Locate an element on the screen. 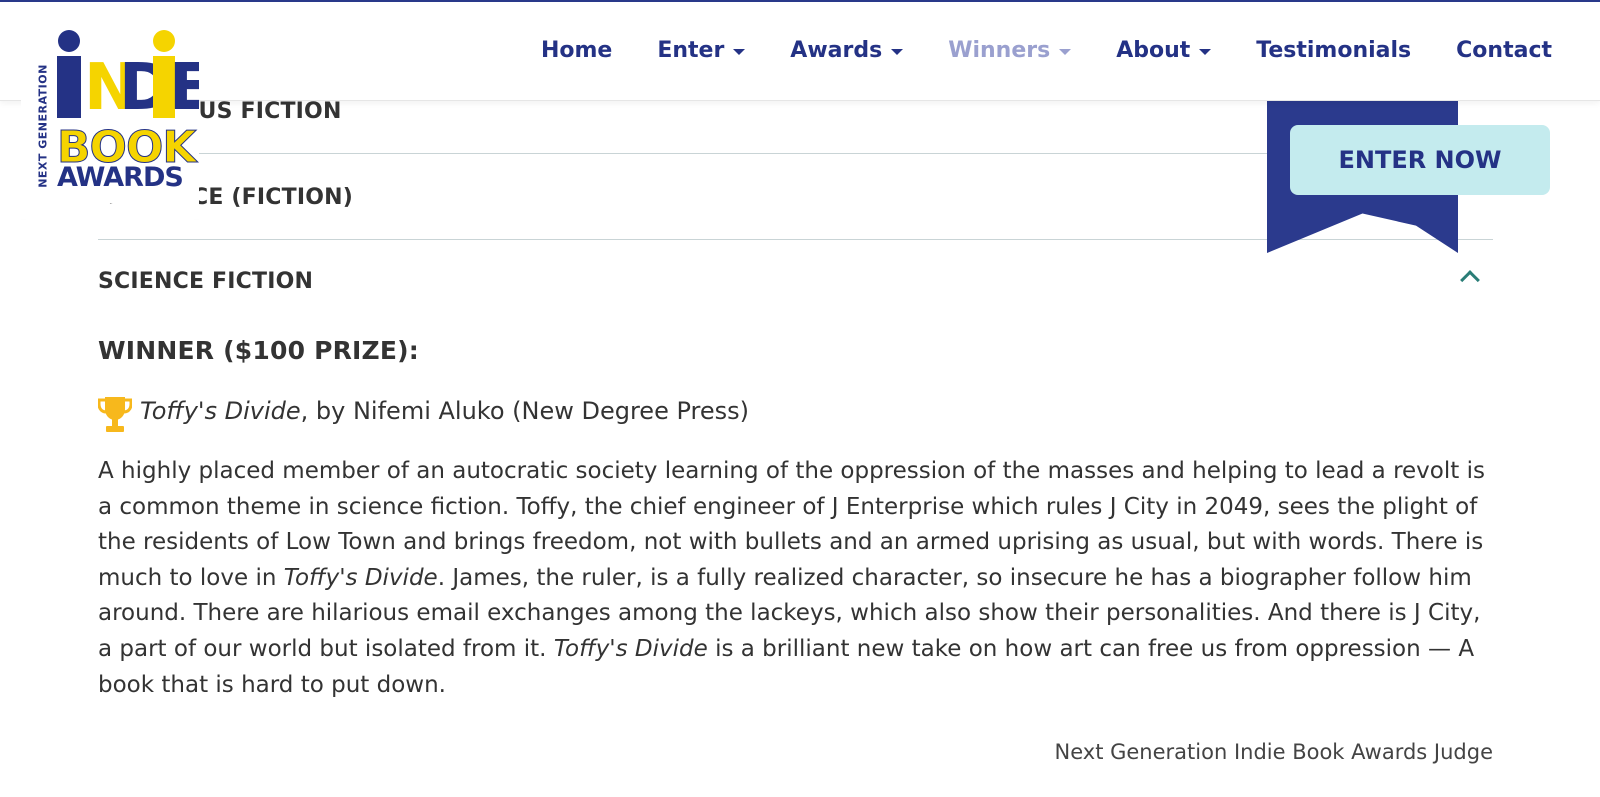 This screenshot has height=797, width=1600. nav-contact-label: Contact is located at coordinates (1504, 50).